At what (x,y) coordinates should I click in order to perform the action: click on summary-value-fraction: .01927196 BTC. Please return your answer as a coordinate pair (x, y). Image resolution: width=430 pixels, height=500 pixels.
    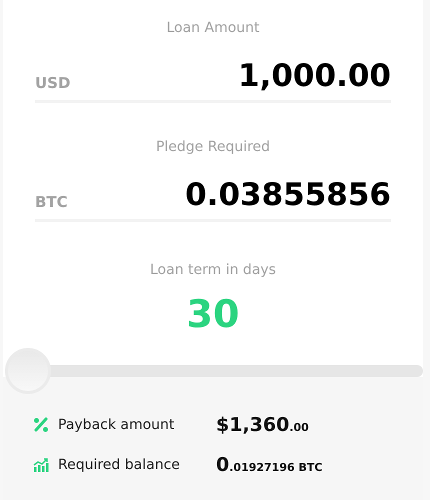
    Looking at the image, I should click on (275, 467).